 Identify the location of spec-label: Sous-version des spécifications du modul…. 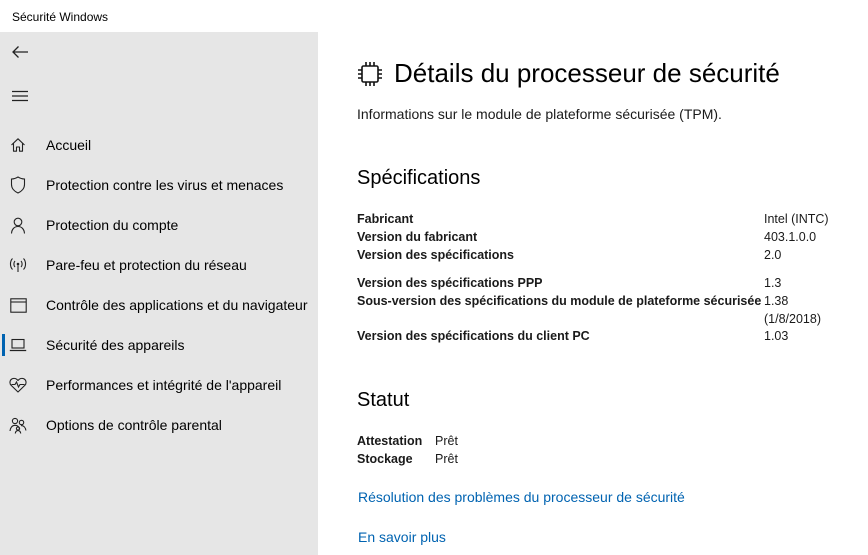
(559, 301).